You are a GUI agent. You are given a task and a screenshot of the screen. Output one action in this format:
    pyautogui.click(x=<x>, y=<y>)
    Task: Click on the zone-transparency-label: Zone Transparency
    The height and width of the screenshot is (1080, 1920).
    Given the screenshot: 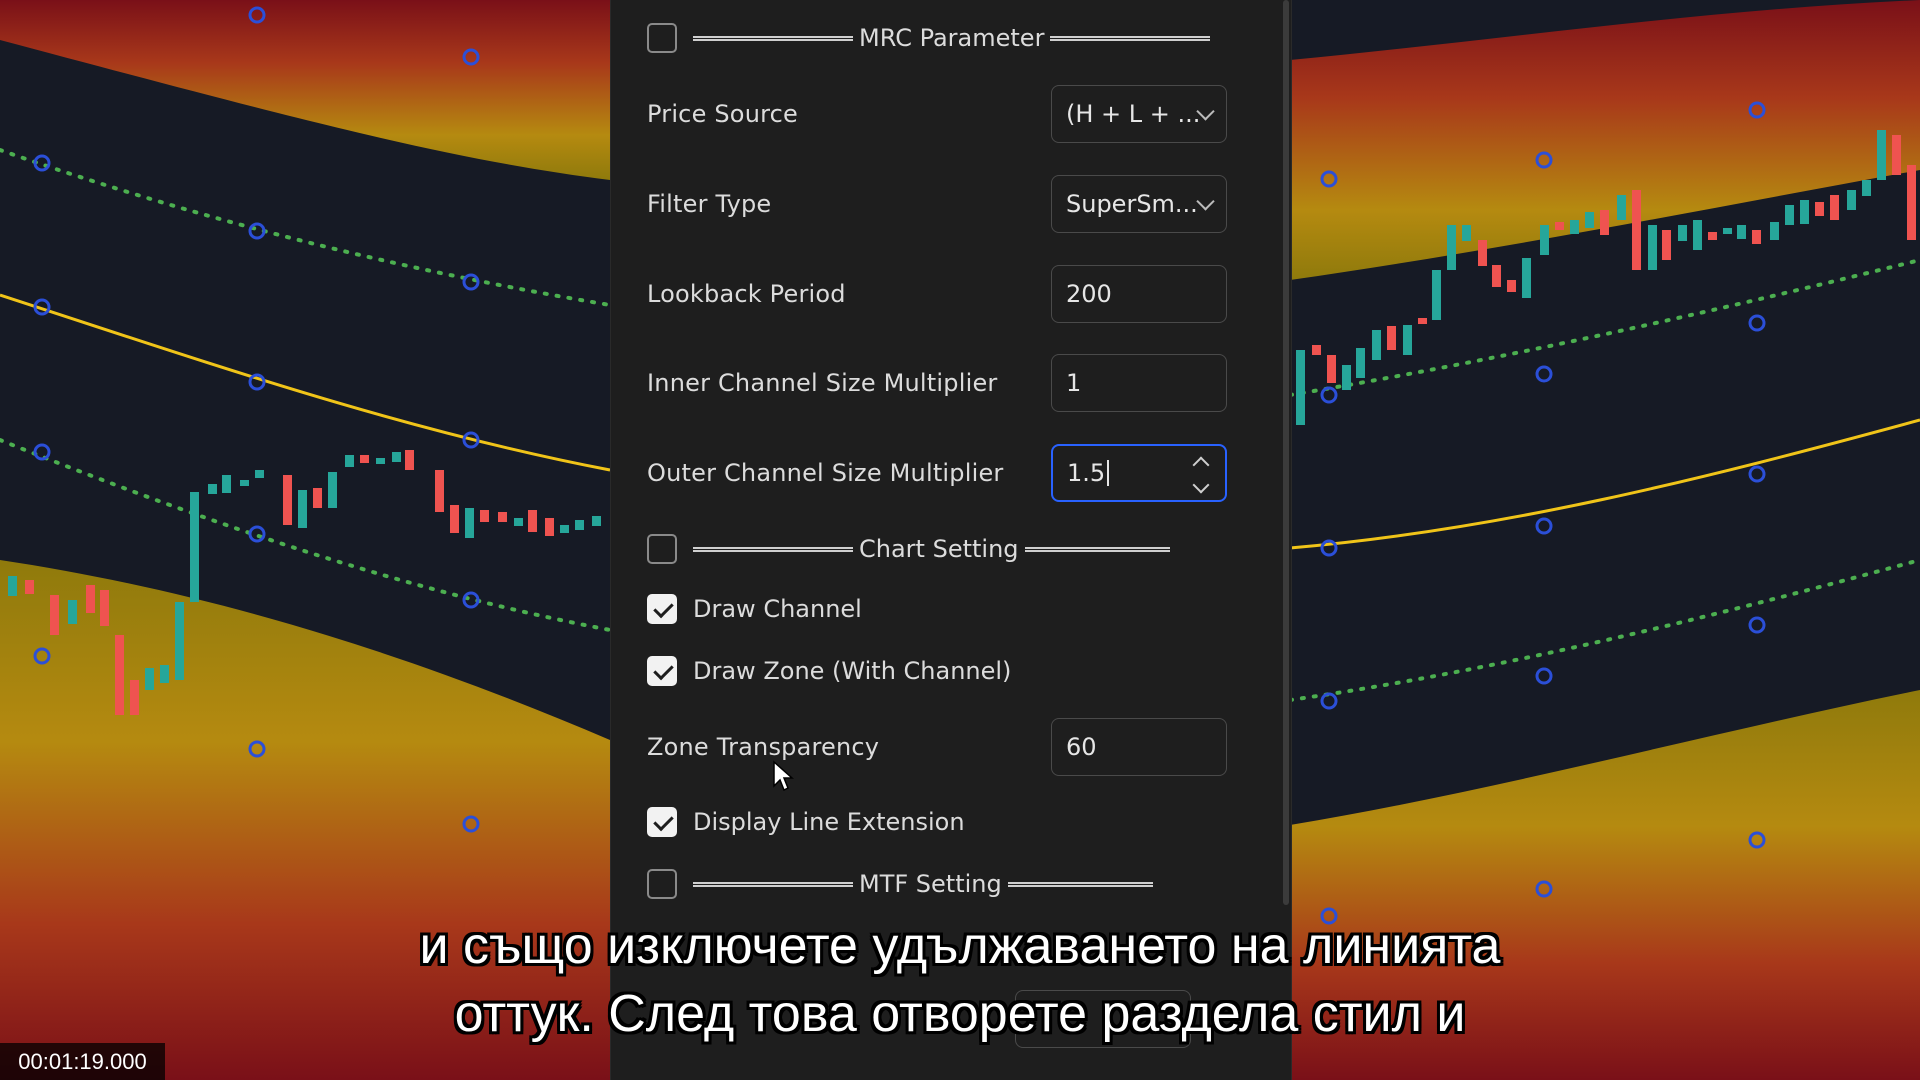 What is the action you would take?
    pyautogui.click(x=763, y=747)
    